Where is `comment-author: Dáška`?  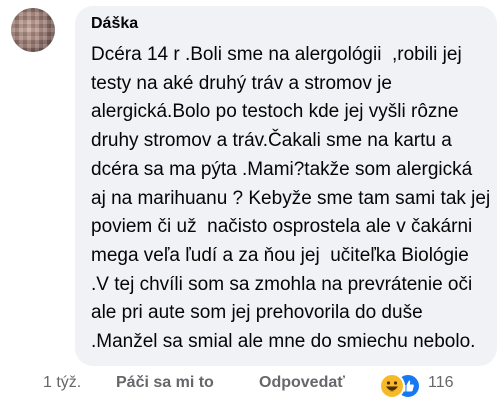
comment-author: Dáška is located at coordinates (114, 24).